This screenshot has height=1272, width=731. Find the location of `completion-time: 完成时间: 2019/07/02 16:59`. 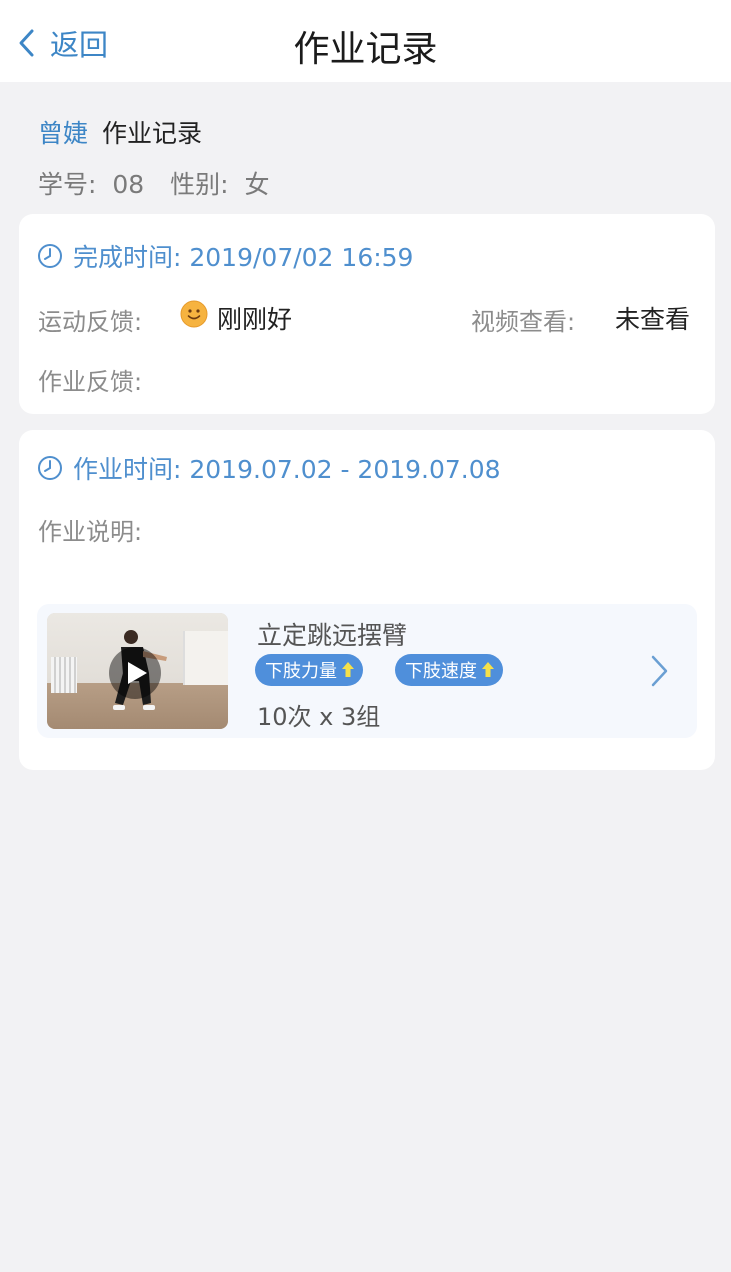

completion-time: 完成时间: 2019/07/02 16:59 is located at coordinates (243, 257).